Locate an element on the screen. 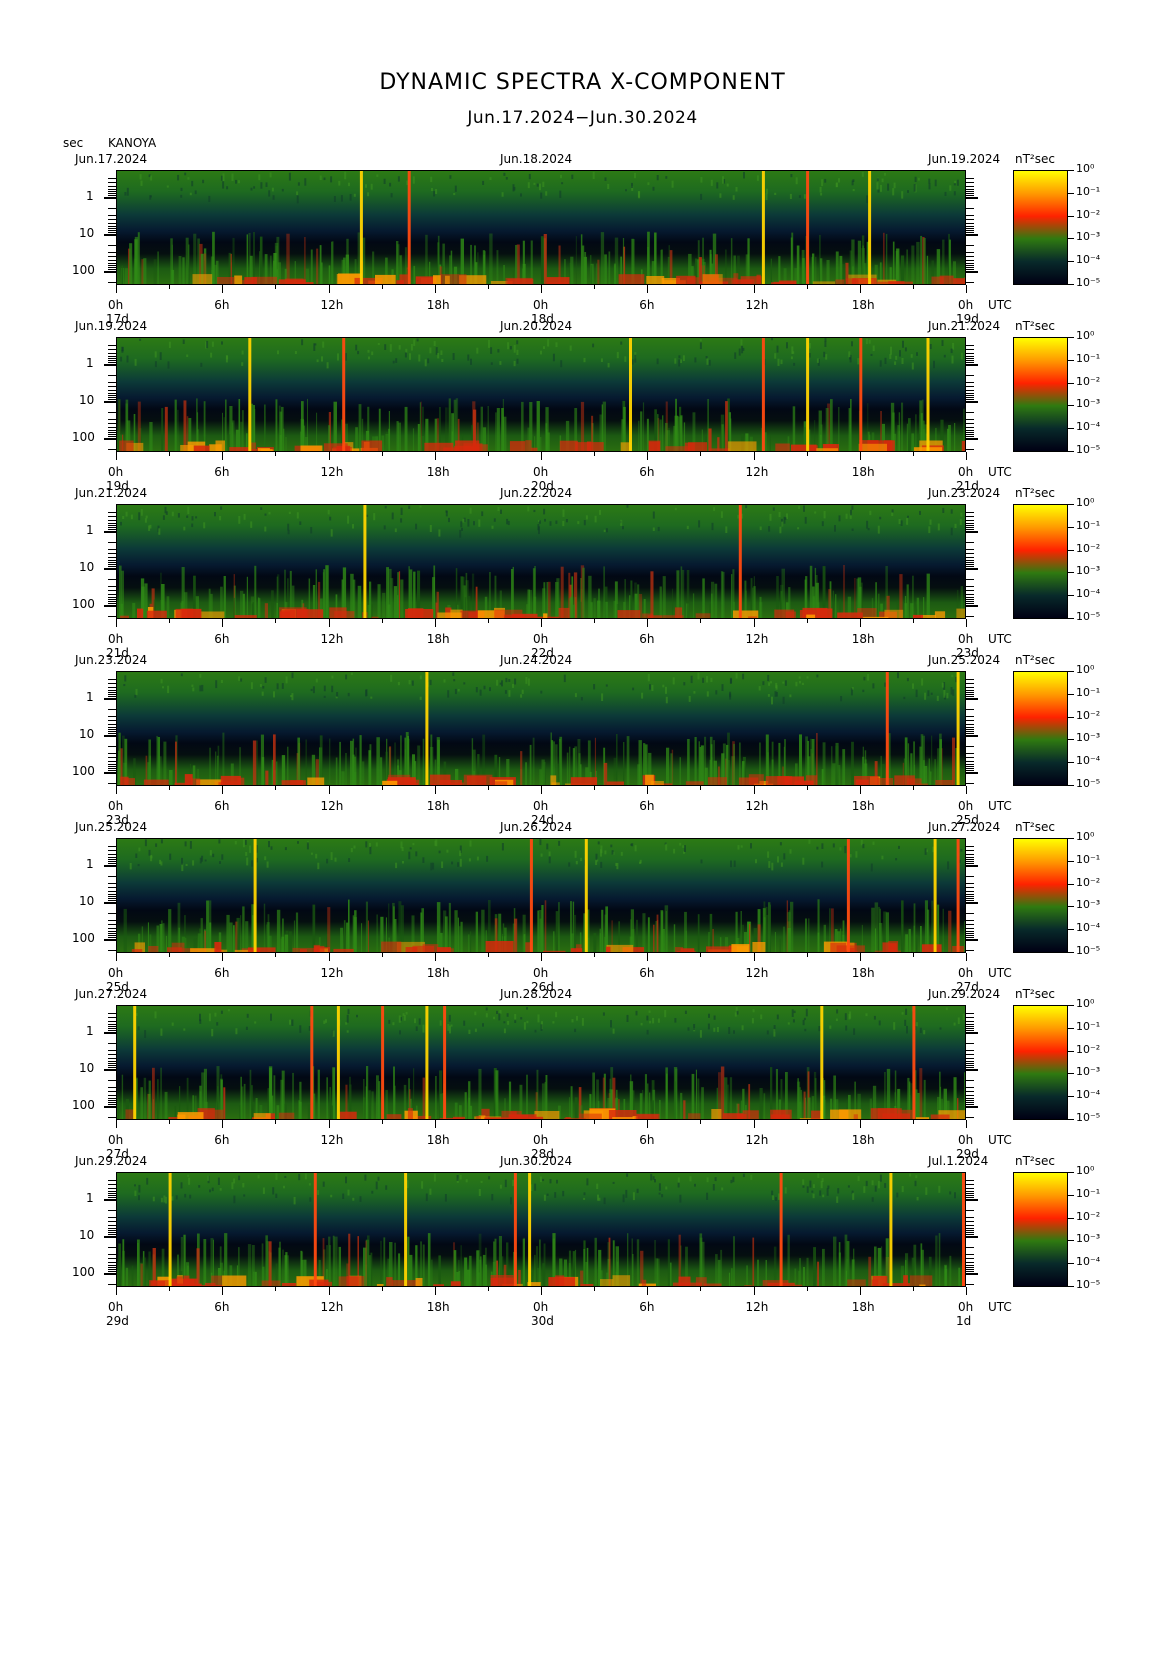  panel-right-date: Jun.29.2024 is located at coordinates (964, 994).